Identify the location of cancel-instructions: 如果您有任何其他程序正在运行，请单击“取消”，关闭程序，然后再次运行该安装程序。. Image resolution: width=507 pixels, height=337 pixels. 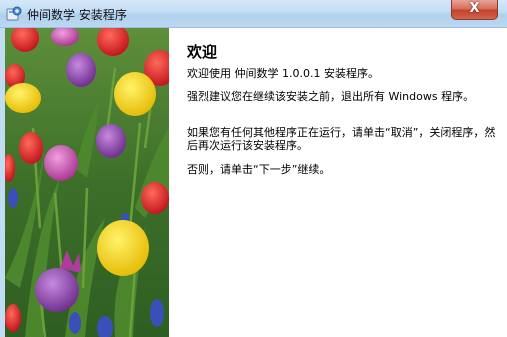
(341, 139).